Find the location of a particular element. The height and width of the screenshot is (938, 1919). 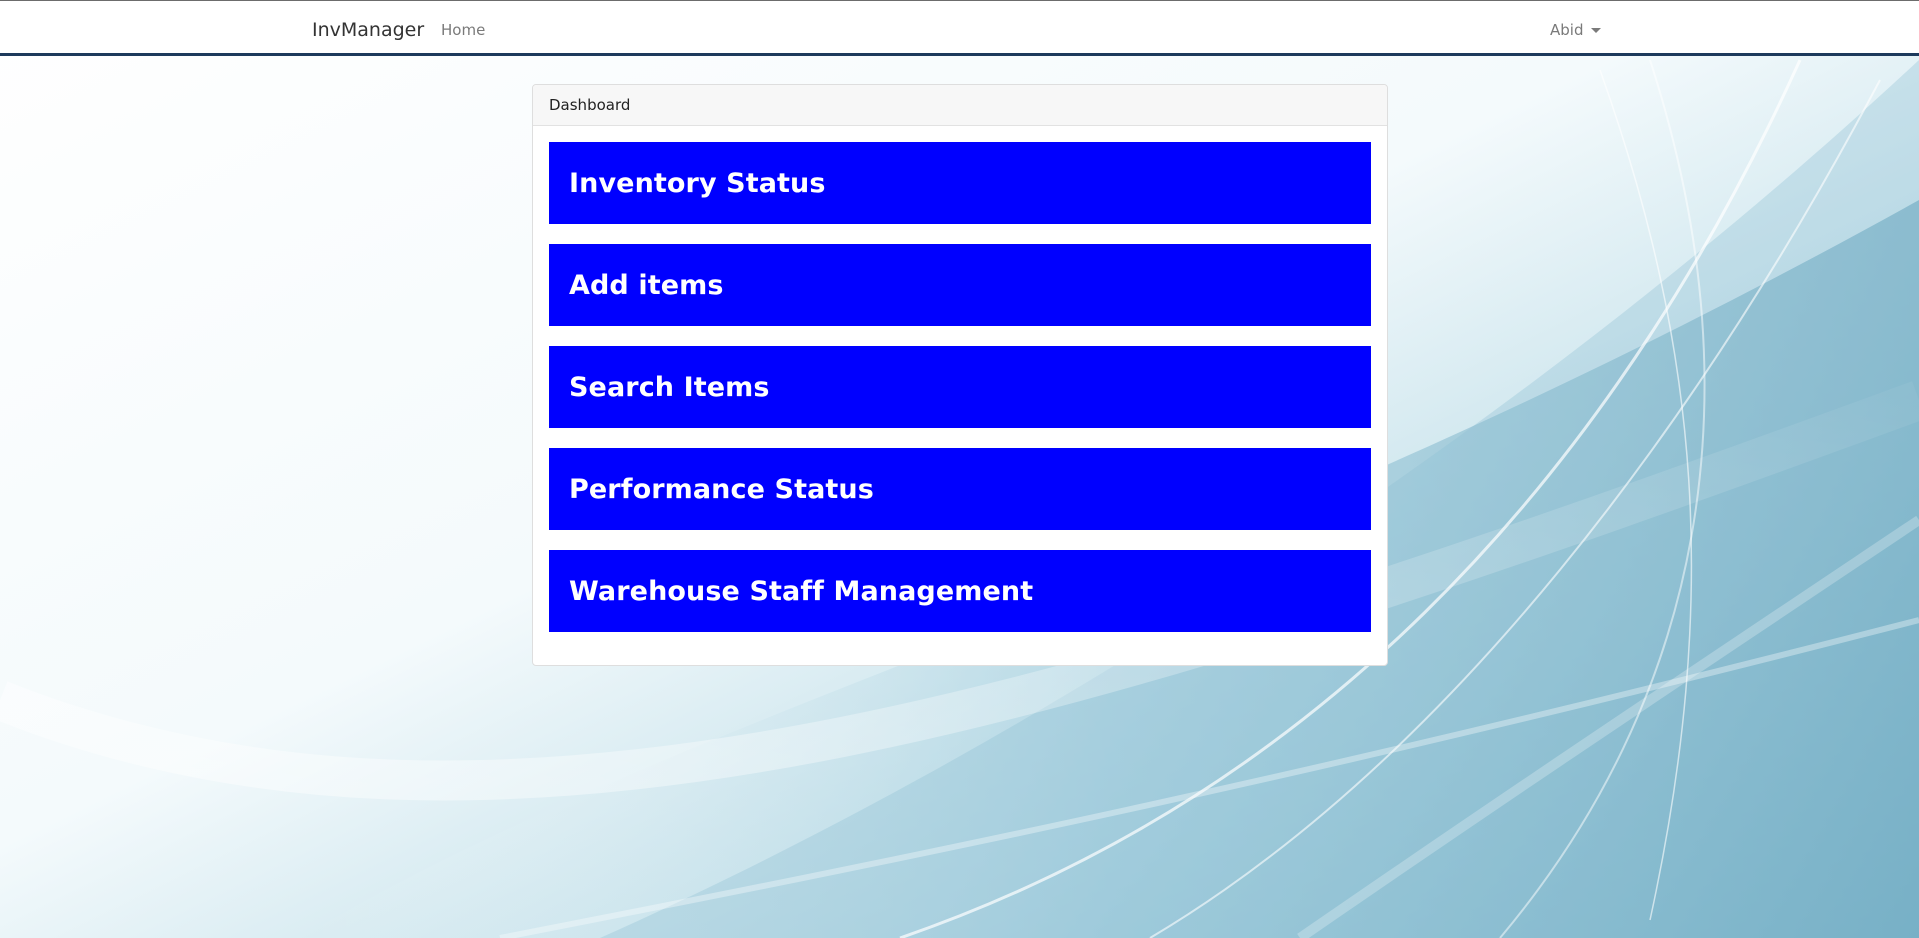

performance-status-button: Performance Status is located at coordinates (960, 489).